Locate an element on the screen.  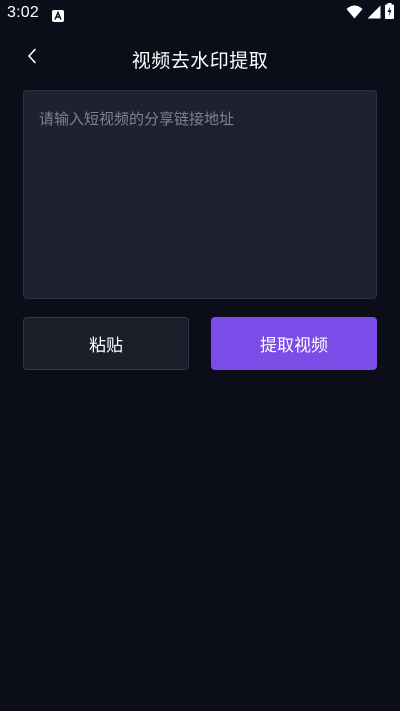
page-title: 视频去水印提取 is located at coordinates (200, 61).